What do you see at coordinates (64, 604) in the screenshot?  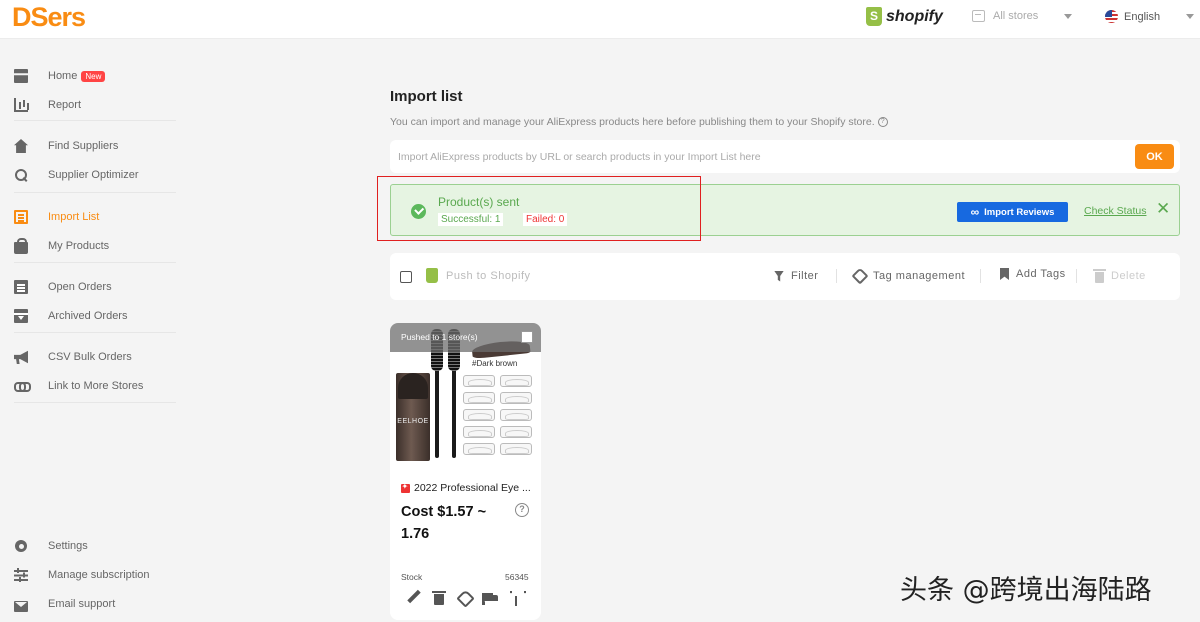 I see `sidebar-item-email-support: Email support` at bounding box center [64, 604].